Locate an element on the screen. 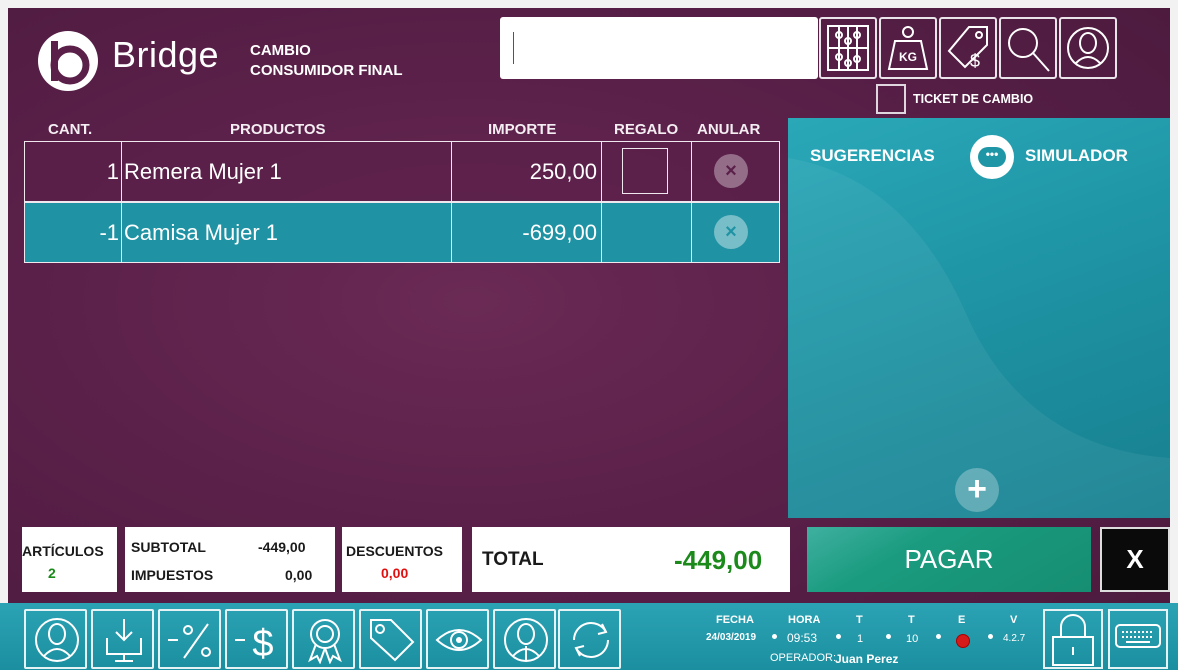  percent-discount-icon is located at coordinates (189, 641).